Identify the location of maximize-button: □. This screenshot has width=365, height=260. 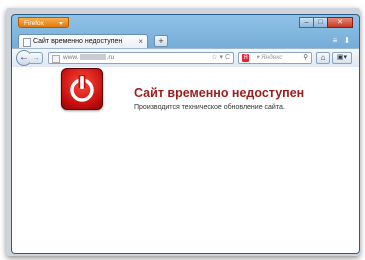
(320, 22).